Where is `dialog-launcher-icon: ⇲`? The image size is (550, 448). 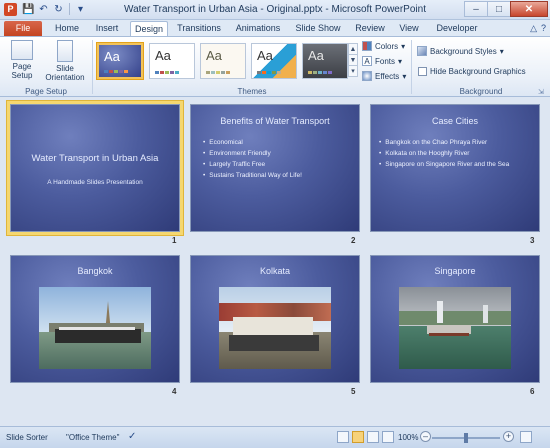
dialog-launcher-icon: ⇲ is located at coordinates (541, 92).